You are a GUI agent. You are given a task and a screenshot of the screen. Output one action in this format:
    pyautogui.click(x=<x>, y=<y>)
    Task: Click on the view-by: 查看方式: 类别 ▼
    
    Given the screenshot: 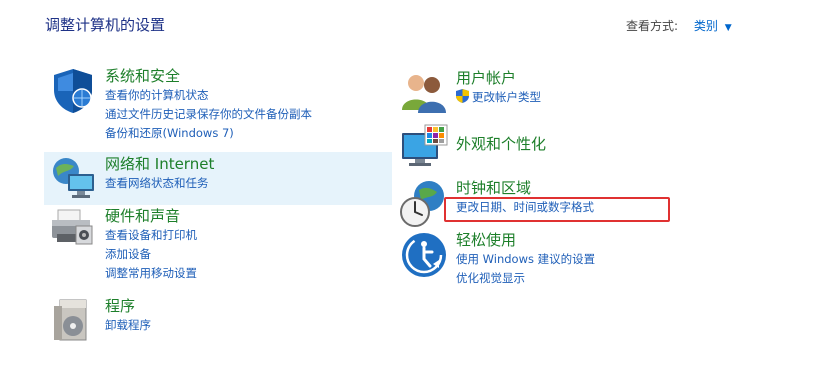 What is the action you would take?
    pyautogui.click(x=679, y=25)
    